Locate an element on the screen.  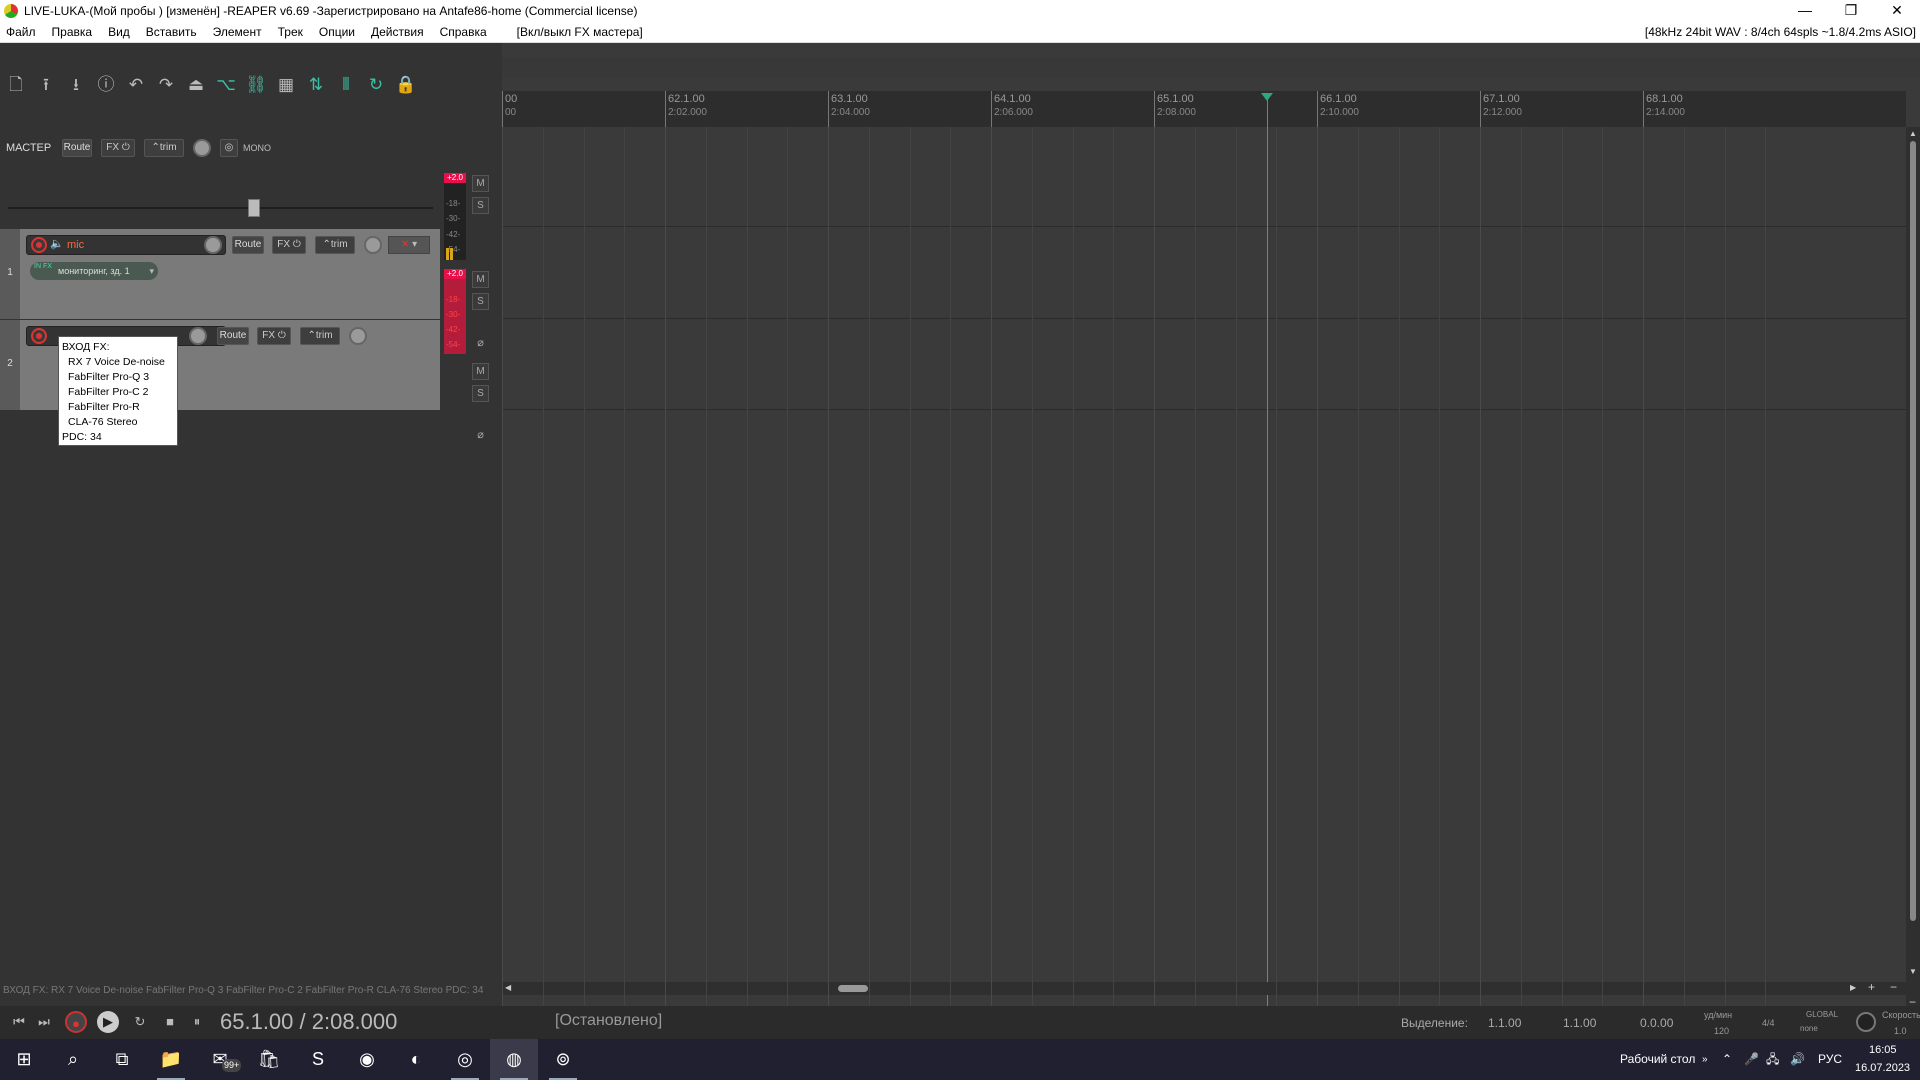
snap-icon: ⦀ is located at coordinates (346, 85).